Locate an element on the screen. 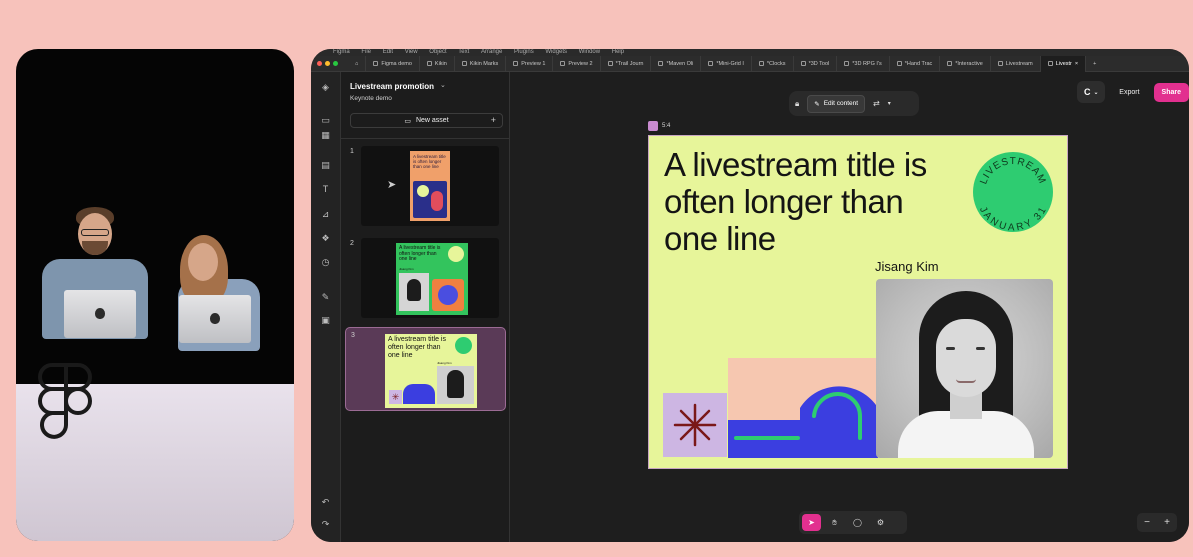 The height and width of the screenshot is (557, 1193). export-button: Export is located at coordinates (1129, 92).